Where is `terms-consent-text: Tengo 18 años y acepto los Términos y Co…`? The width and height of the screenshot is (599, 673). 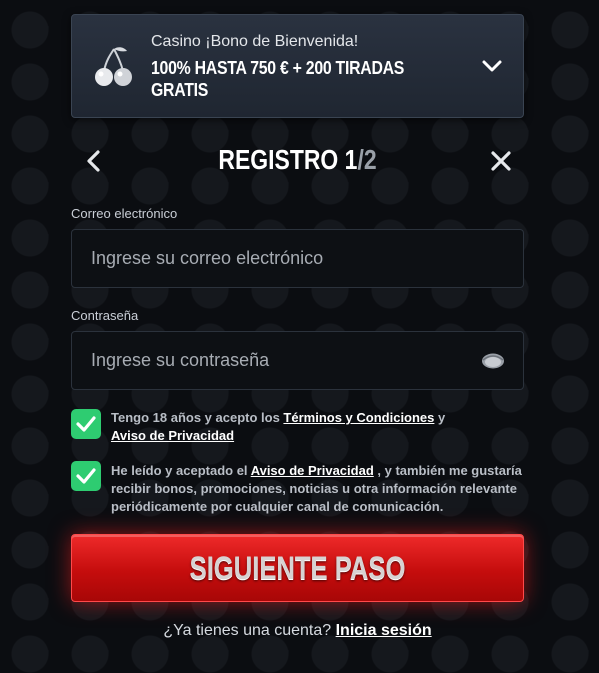
terms-consent-text: Tengo 18 años y acepto los Términos y Co… is located at coordinates (317, 427).